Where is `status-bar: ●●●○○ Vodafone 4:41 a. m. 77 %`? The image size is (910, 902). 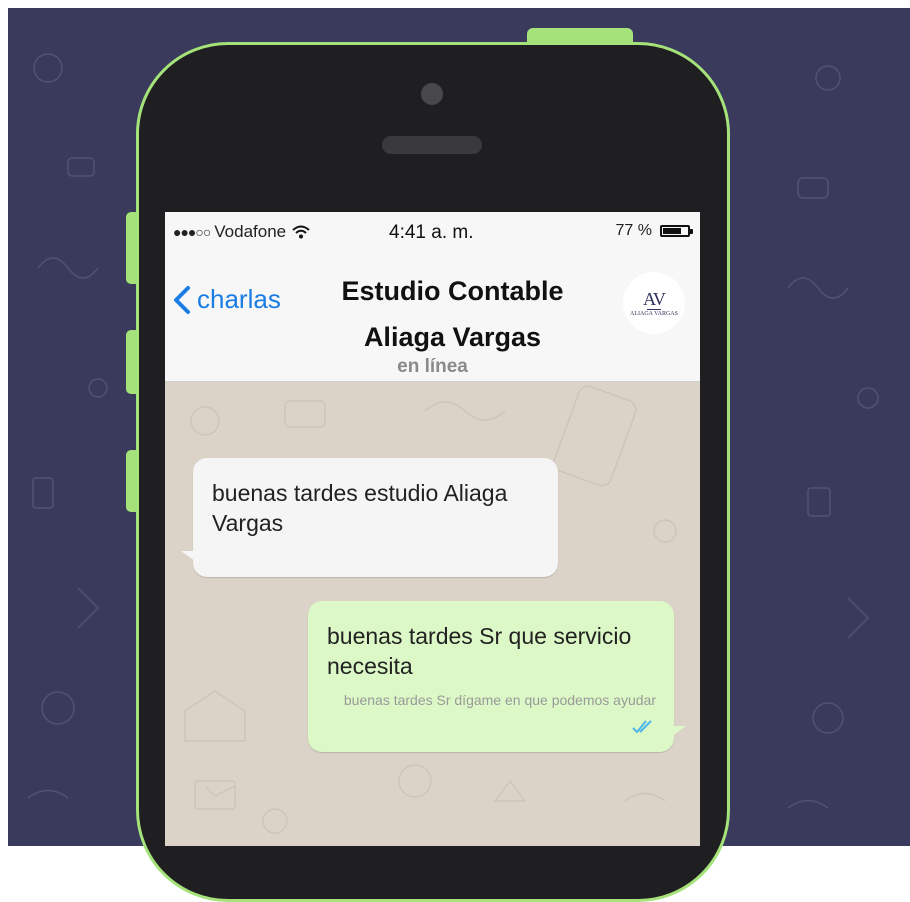 status-bar: ●●●○○ Vodafone 4:41 a. m. 77 % is located at coordinates (432, 234).